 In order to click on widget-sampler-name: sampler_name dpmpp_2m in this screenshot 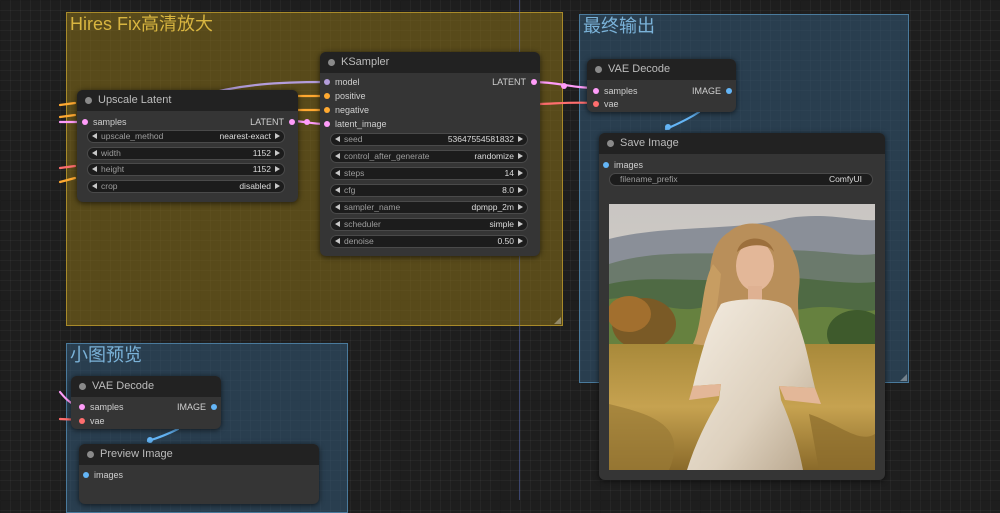, I will do `click(429, 207)`.